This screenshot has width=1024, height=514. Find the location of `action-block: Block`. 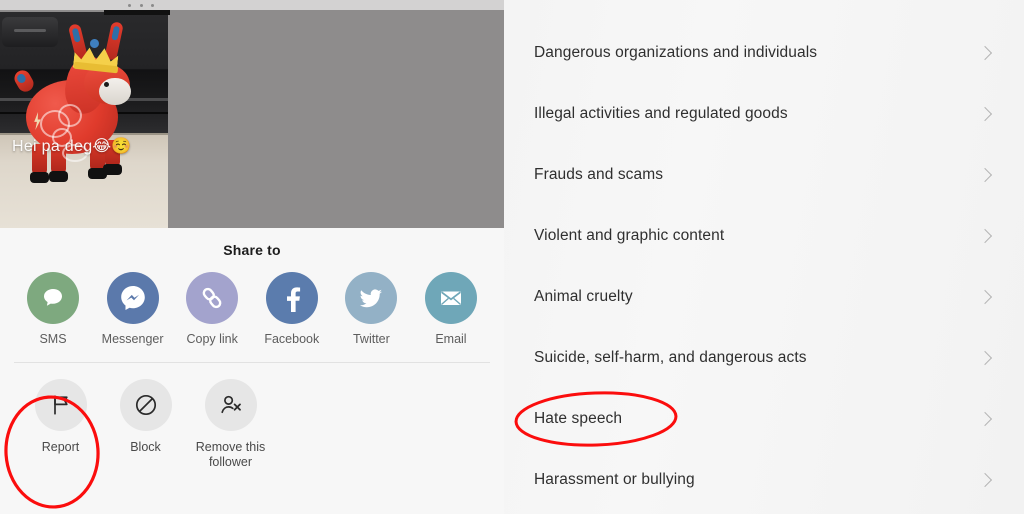

action-block: Block is located at coordinates (145, 424).